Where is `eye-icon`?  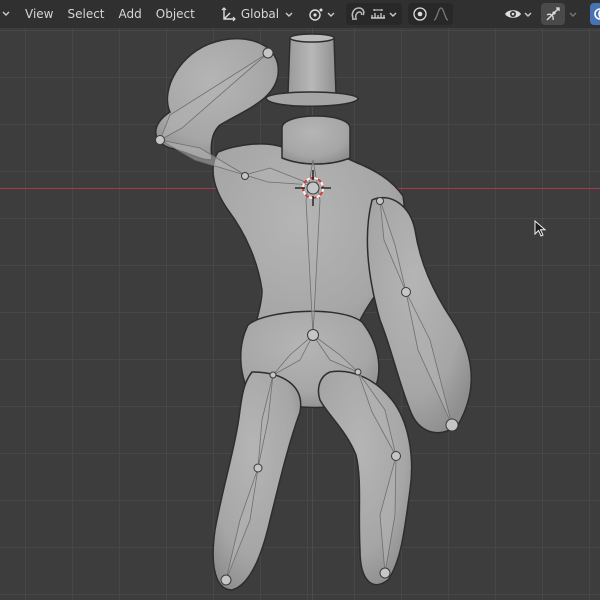 eye-icon is located at coordinates (513, 14).